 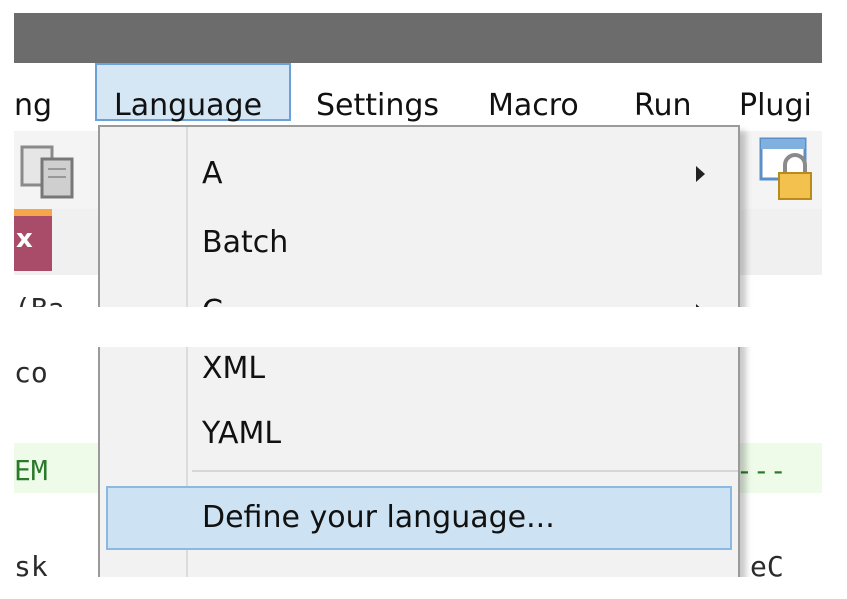 What do you see at coordinates (418, 327) in the screenshot?
I see `screenshot-gap` at bounding box center [418, 327].